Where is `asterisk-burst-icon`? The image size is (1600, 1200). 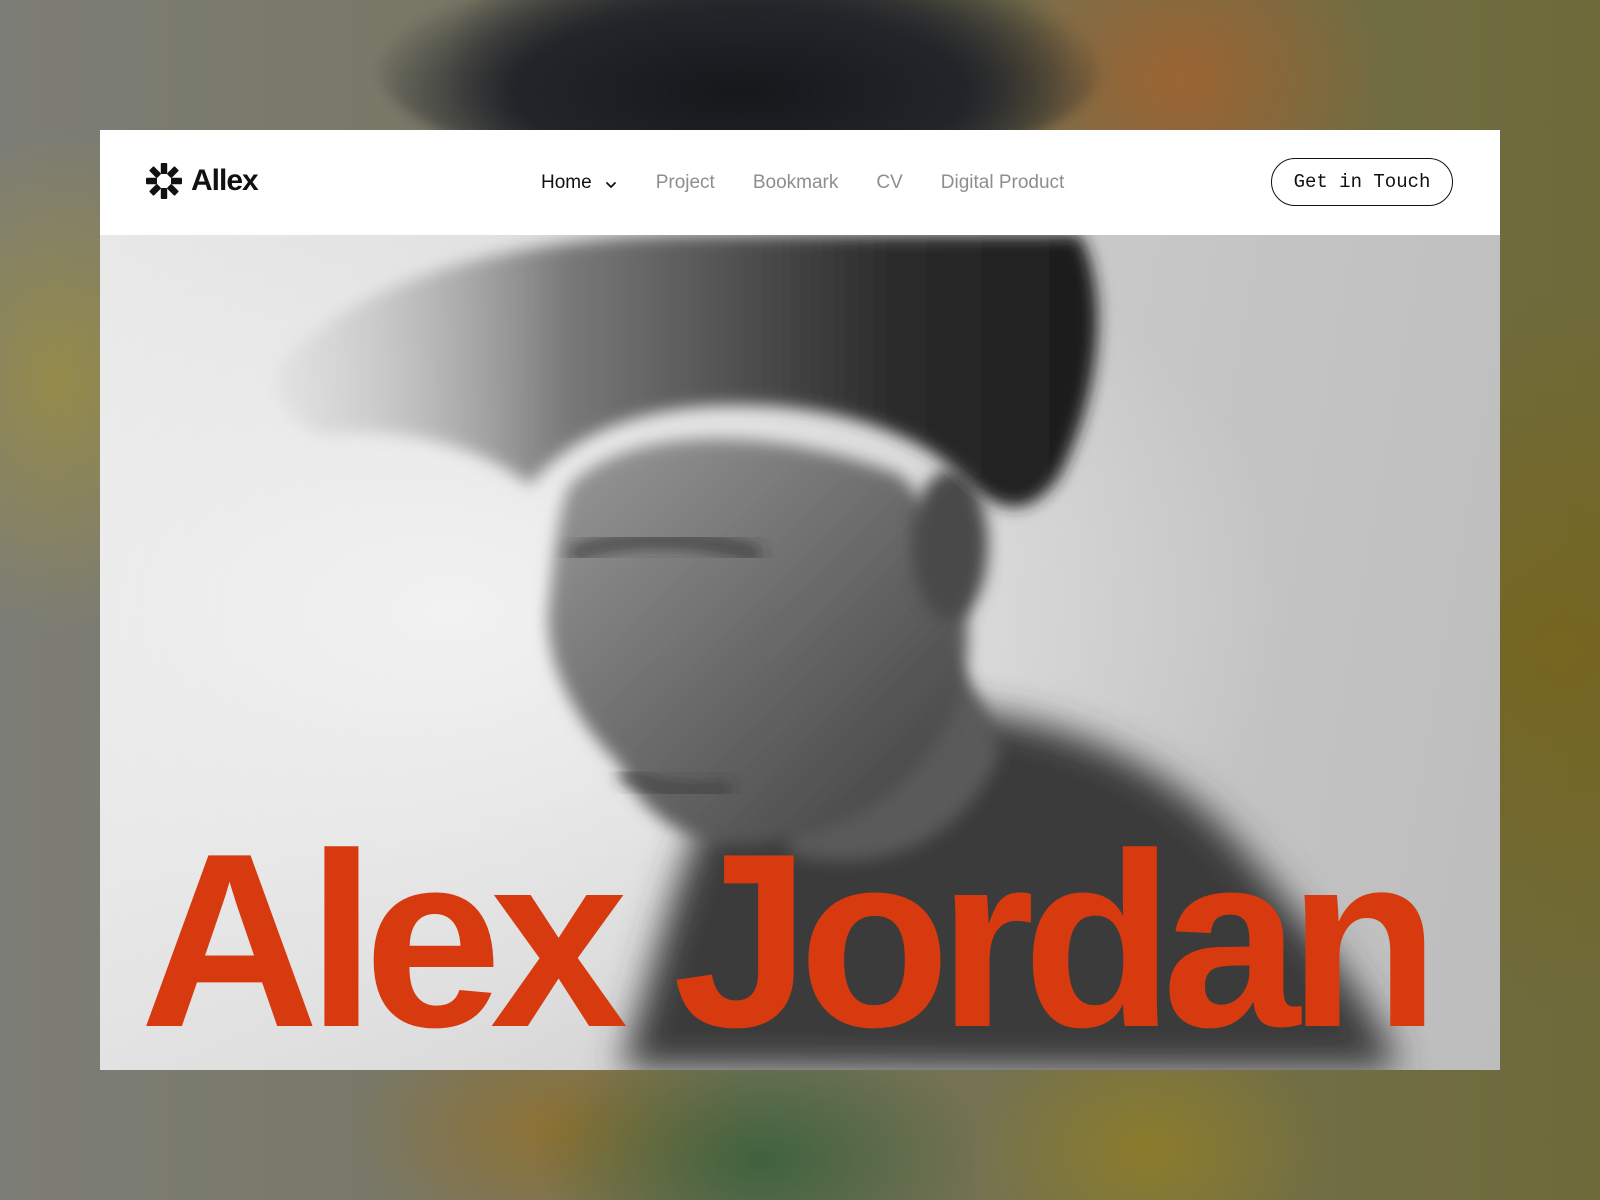
asterisk-burst-icon is located at coordinates (164, 181).